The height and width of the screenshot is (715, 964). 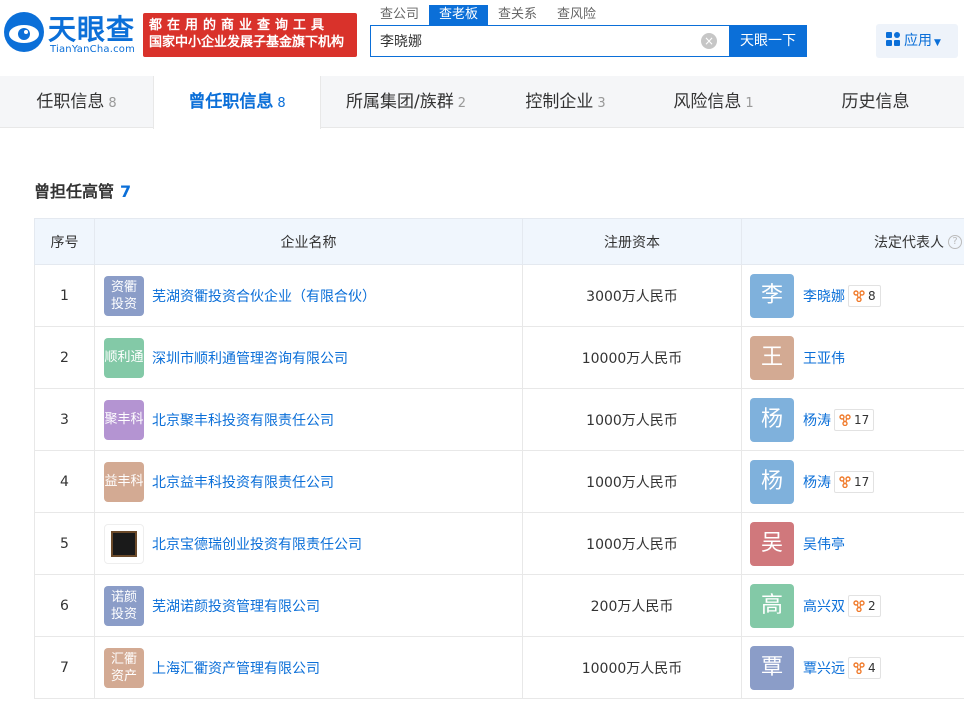 I want to click on promo-banner: 都在用的商业查询工具 国家中小企业发展子基金旗下机构, so click(x=250, y=35).